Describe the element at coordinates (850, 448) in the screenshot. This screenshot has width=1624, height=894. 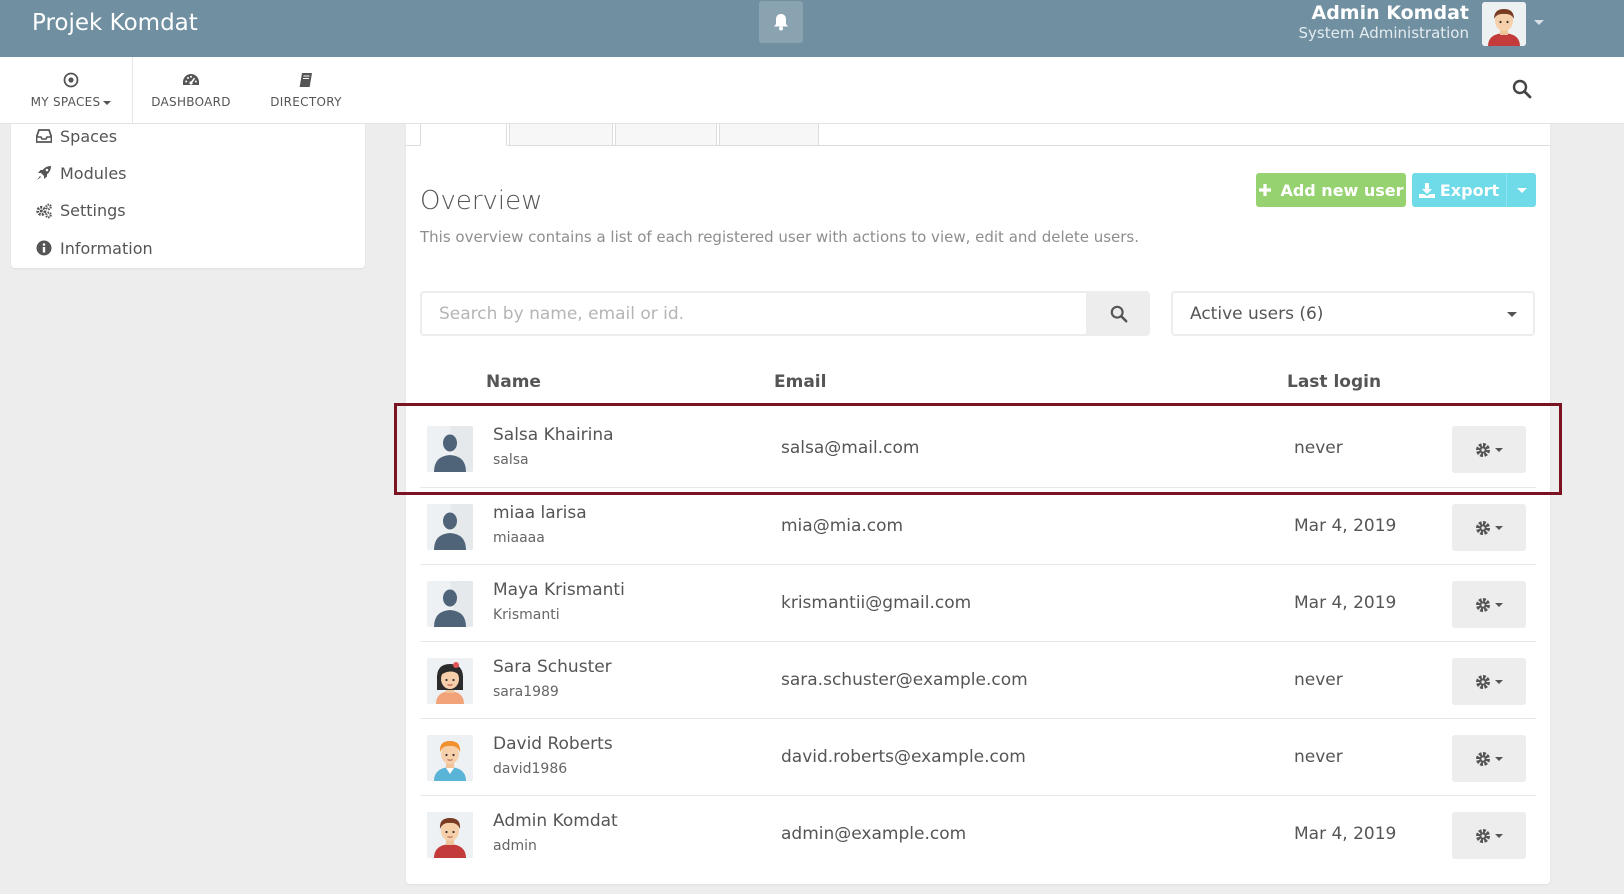
I see `user-email: salsa@mail.com` at that location.